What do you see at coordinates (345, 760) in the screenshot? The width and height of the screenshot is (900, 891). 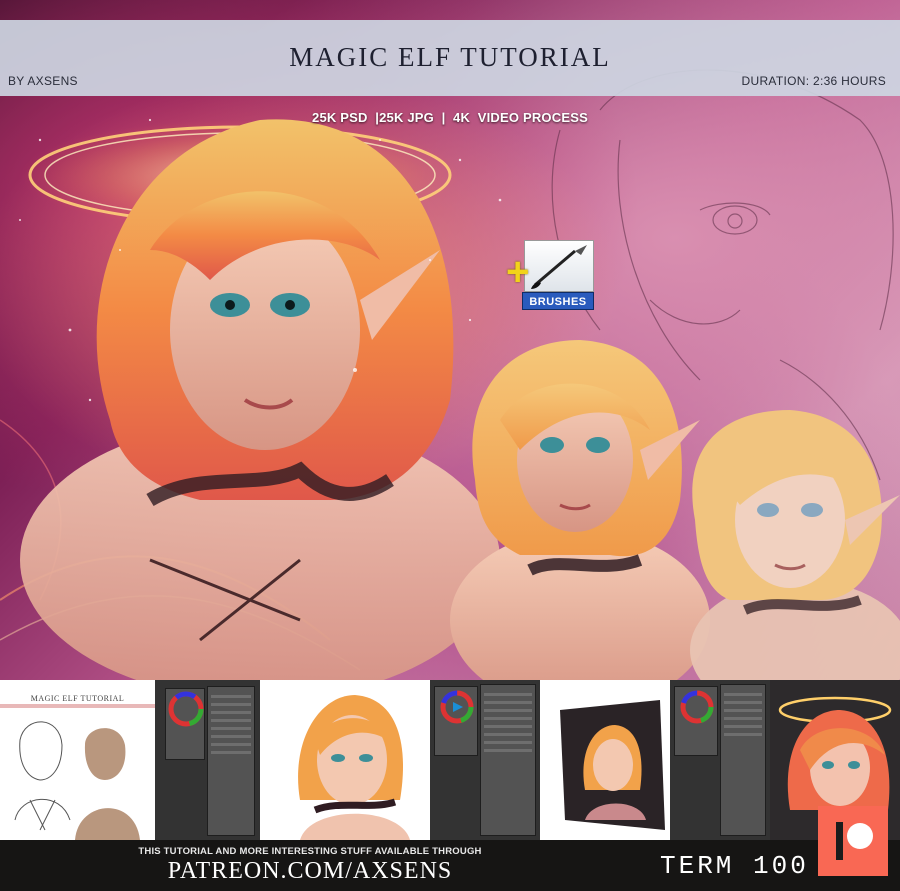 I see `thumbnail-colored-elf` at bounding box center [345, 760].